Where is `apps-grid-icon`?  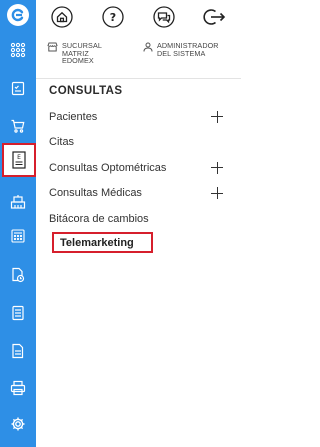
apps-grid-icon is located at coordinates (18, 50).